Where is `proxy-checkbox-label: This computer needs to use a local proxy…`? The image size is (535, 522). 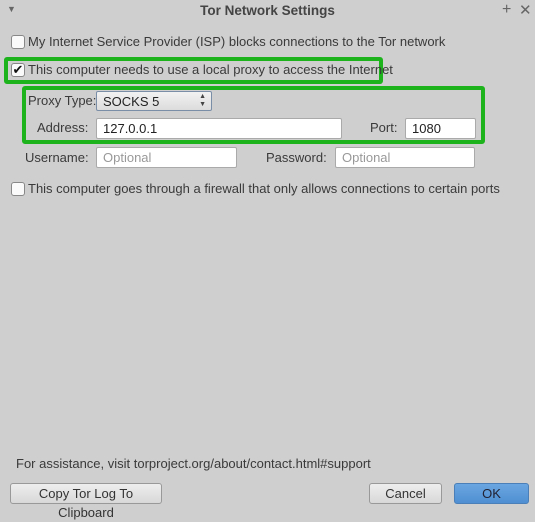 proxy-checkbox-label: This computer needs to use a local proxy… is located at coordinates (210, 69).